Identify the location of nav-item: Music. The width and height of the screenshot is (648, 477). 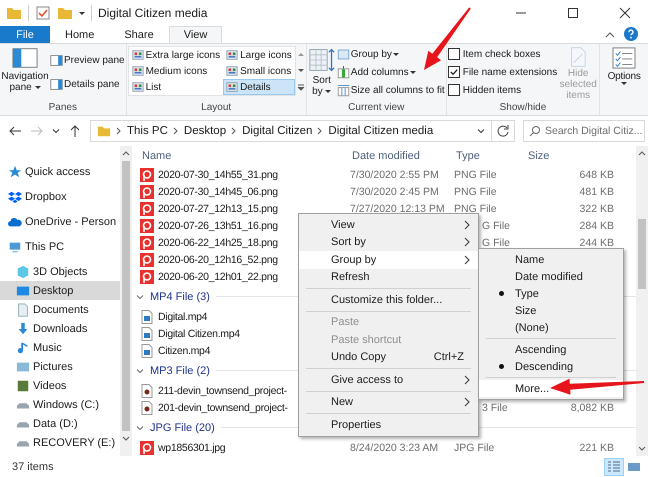
(60, 347).